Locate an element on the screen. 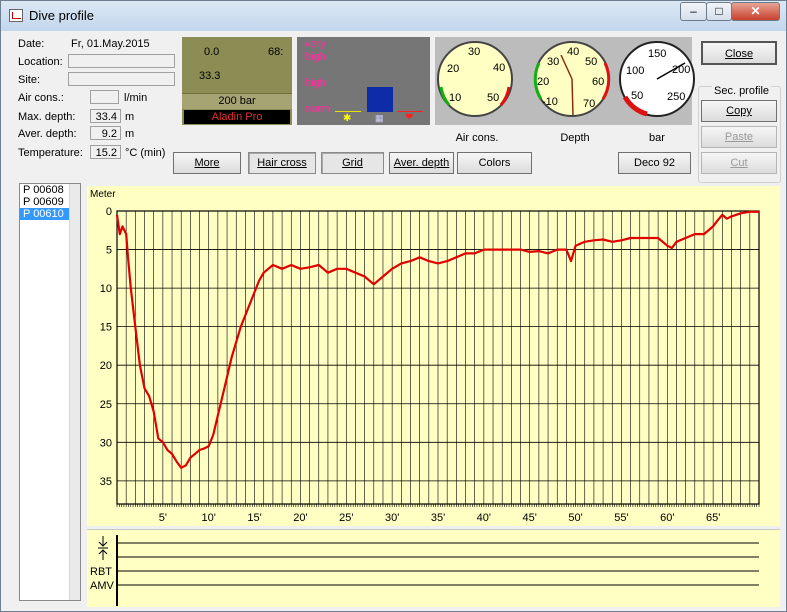  gauge1-tick-50: 50 is located at coordinates (493, 98).